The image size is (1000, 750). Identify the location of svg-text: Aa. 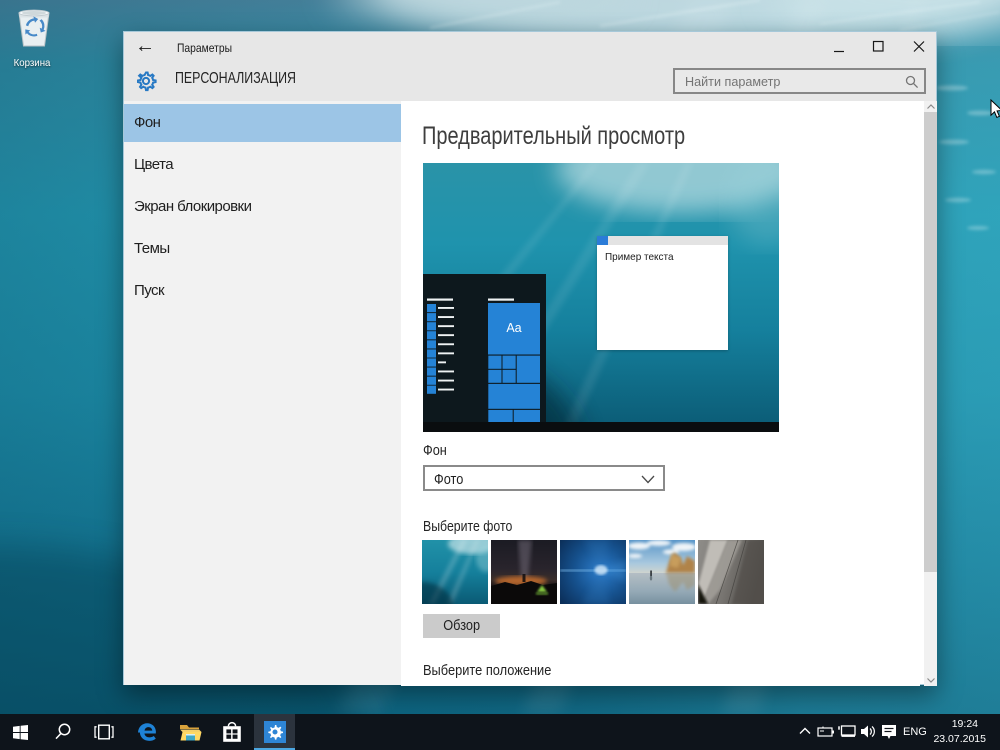
(513, 328).